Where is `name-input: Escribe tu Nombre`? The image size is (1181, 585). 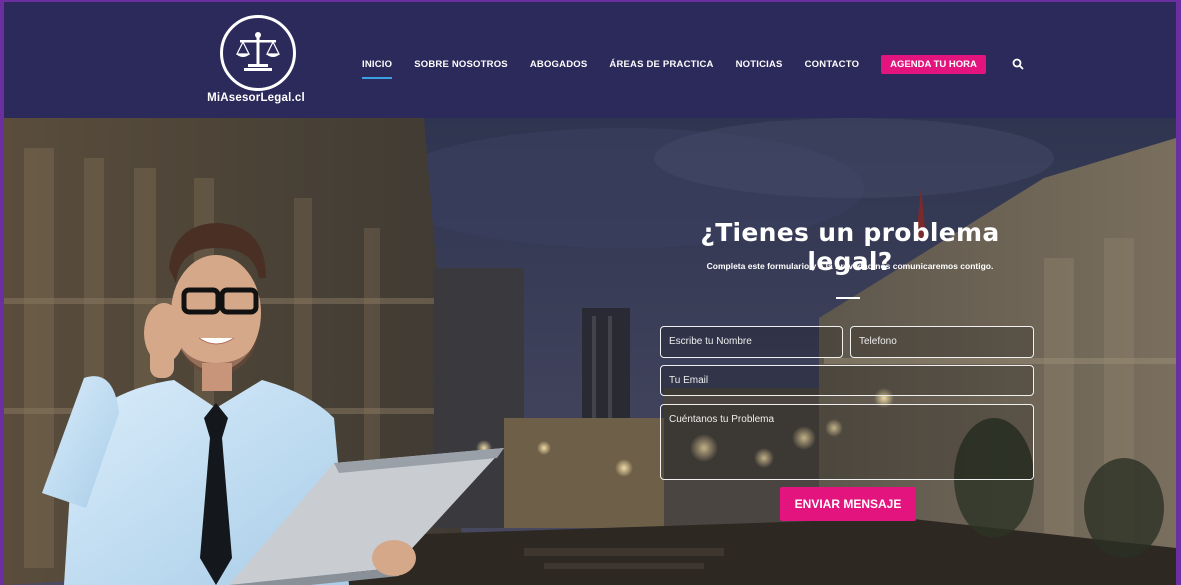 name-input: Escribe tu Nombre is located at coordinates (751, 342).